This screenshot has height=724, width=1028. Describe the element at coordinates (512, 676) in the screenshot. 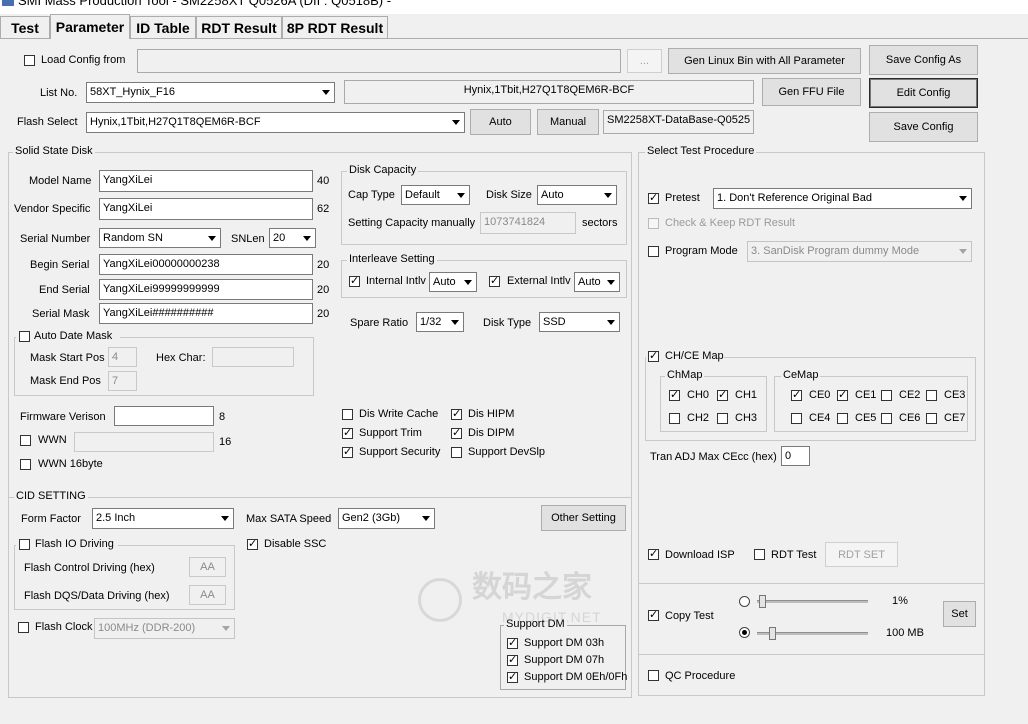

I see `support-dm-0eh-checkbox` at that location.